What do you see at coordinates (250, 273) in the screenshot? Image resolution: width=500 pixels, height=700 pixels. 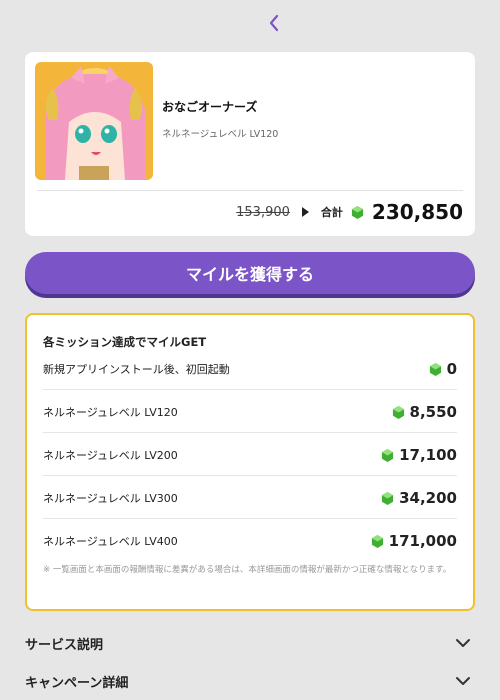 I see `earn-miles-button: マイルを獲得する` at bounding box center [250, 273].